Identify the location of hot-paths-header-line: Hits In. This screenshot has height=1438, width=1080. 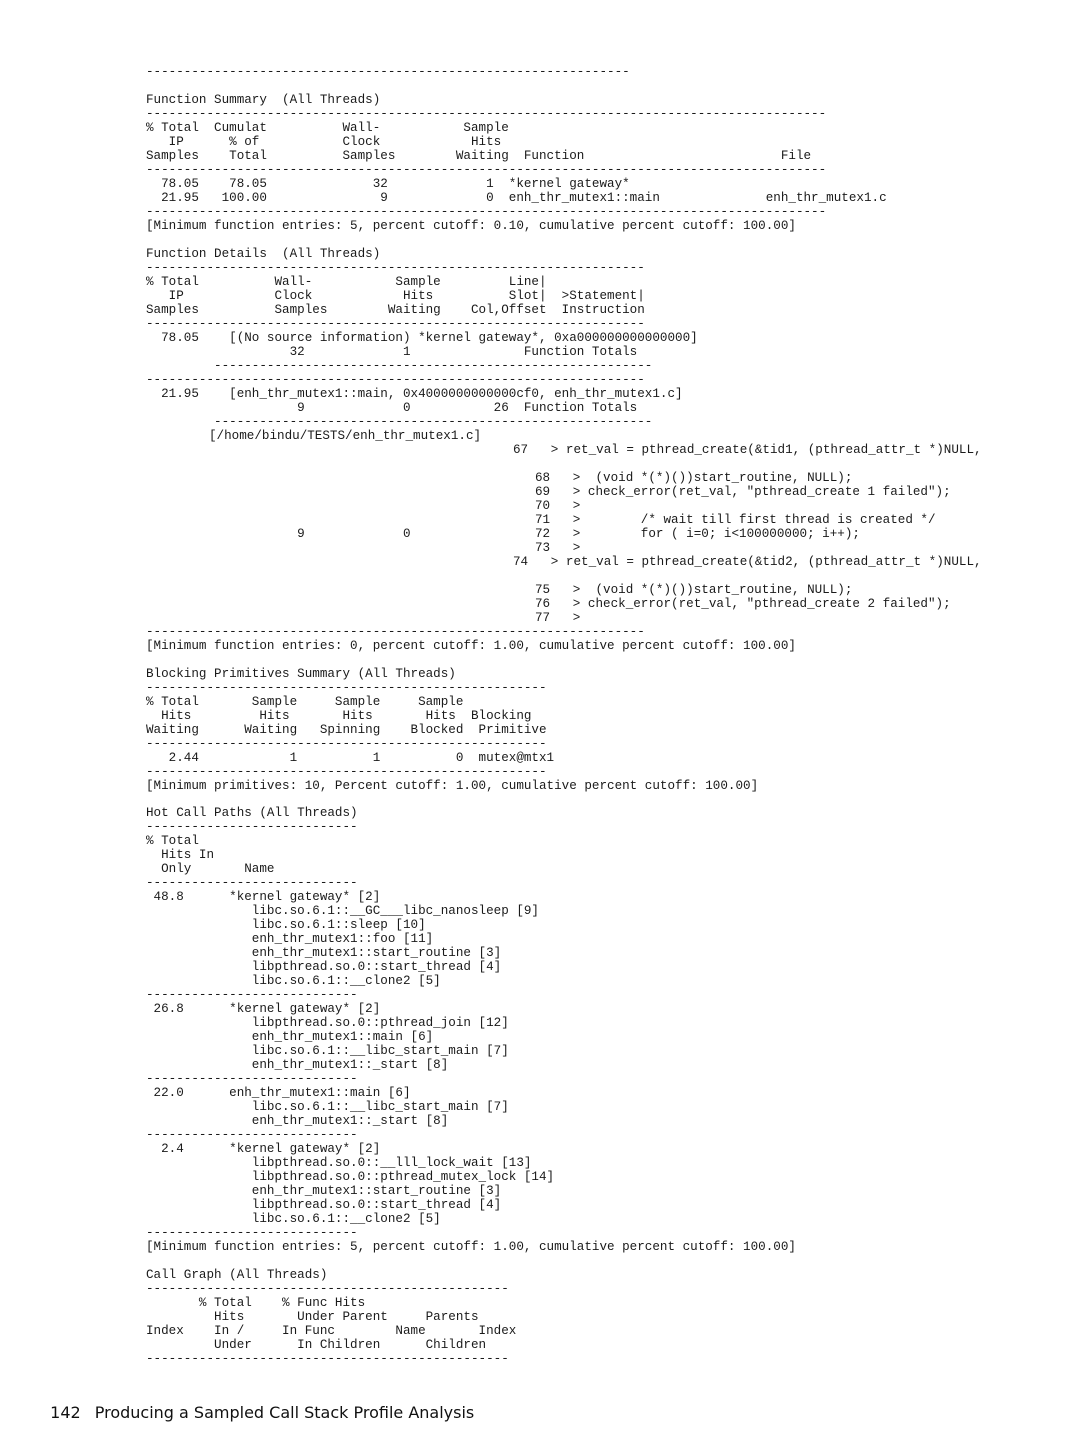
(180, 855).